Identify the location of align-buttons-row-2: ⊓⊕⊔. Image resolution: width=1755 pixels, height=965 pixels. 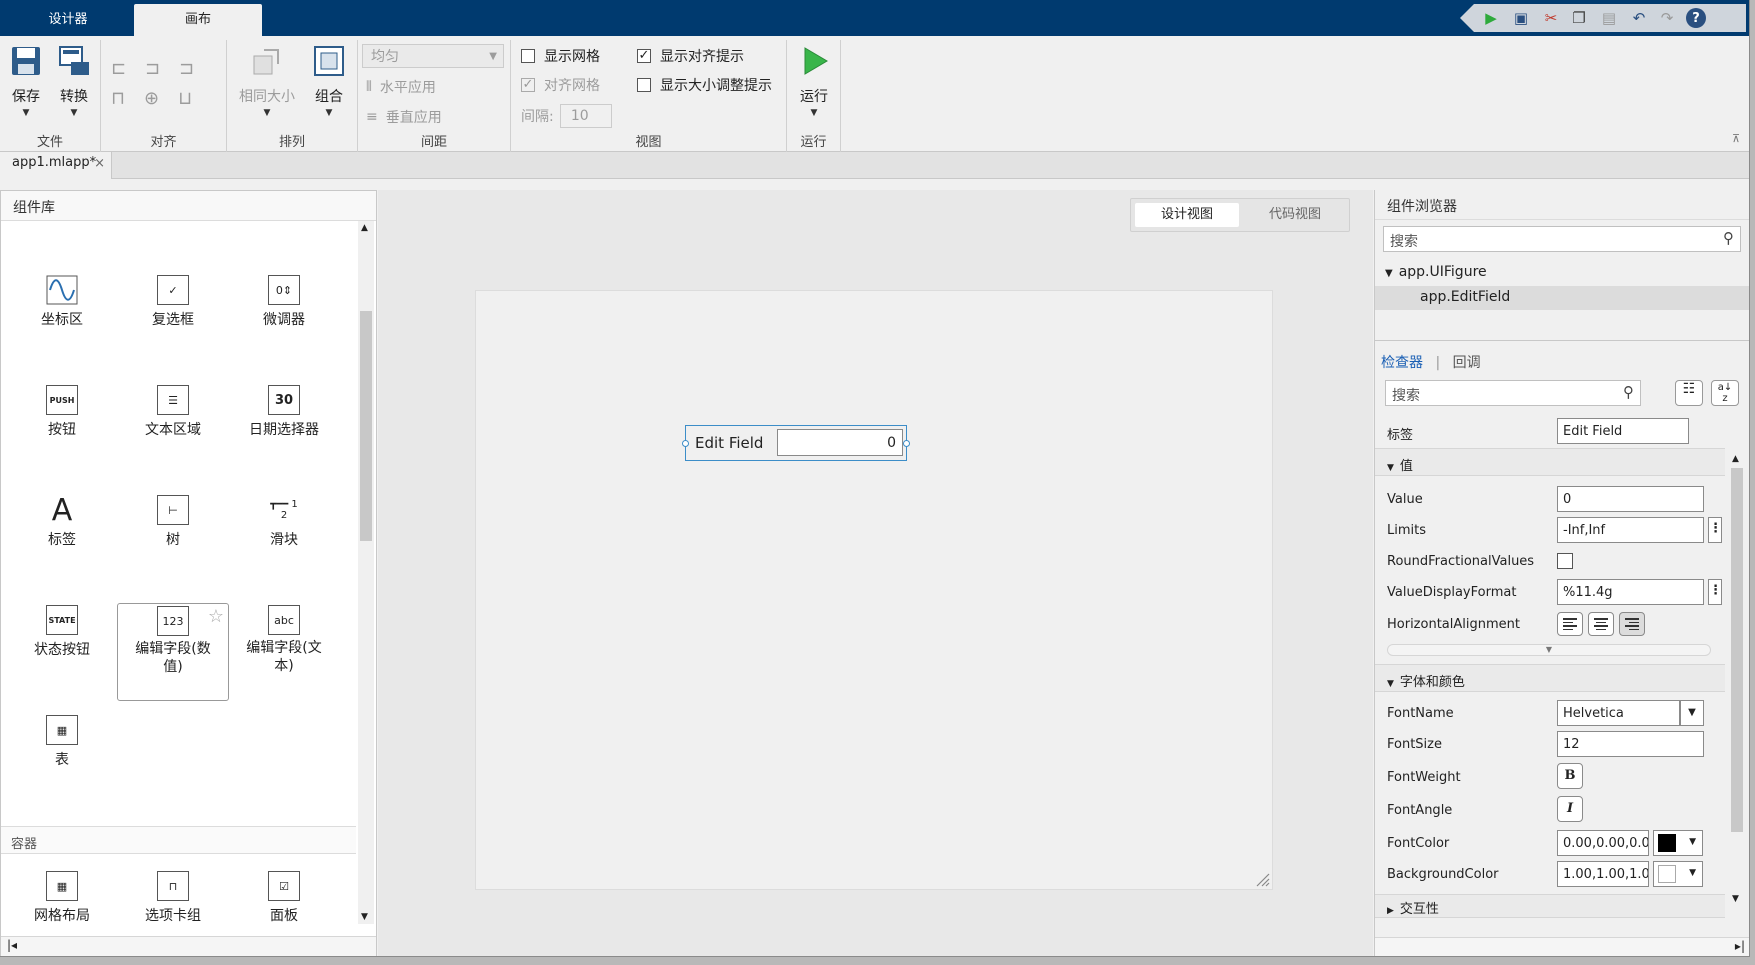
(161, 98).